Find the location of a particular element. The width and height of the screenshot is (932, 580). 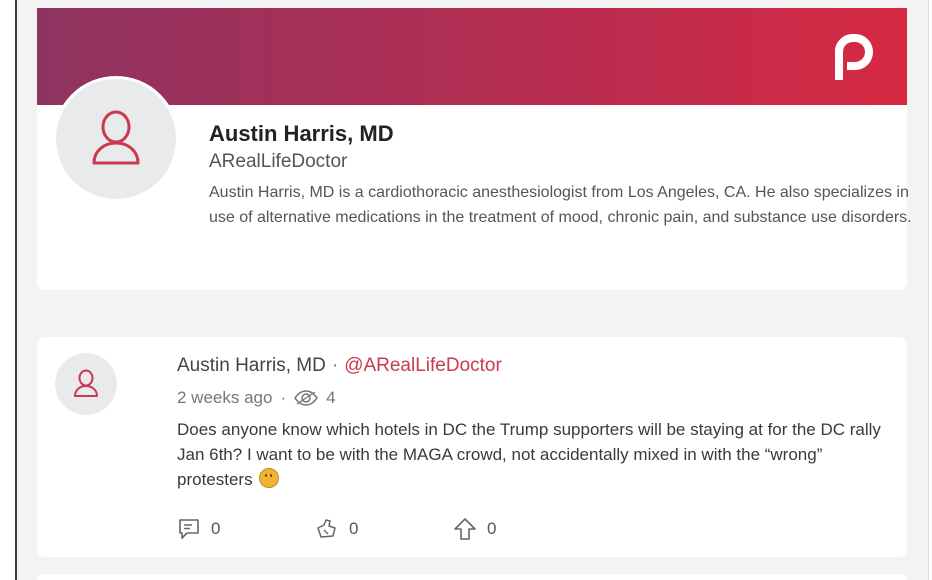

upvote-button: 0 is located at coordinates (474, 529).